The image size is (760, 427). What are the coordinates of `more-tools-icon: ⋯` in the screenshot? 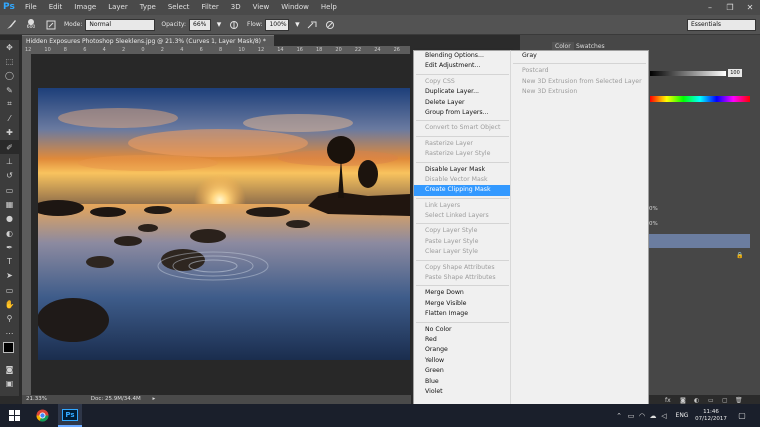 It's located at (9, 333).